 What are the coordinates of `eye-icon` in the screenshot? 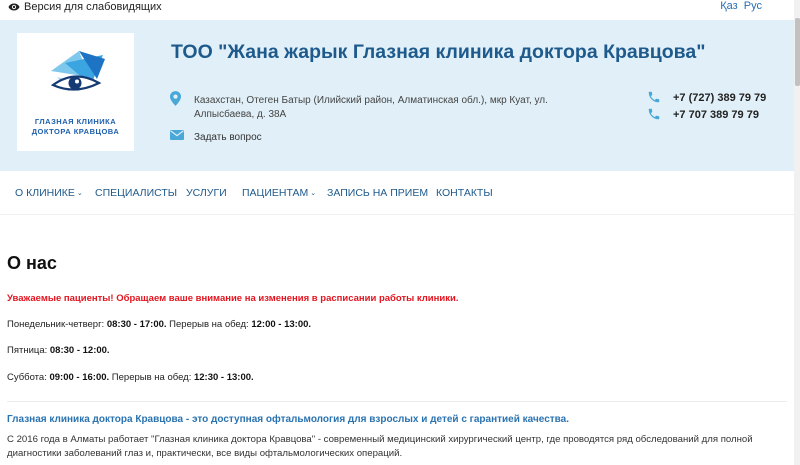 It's located at (14, 7).